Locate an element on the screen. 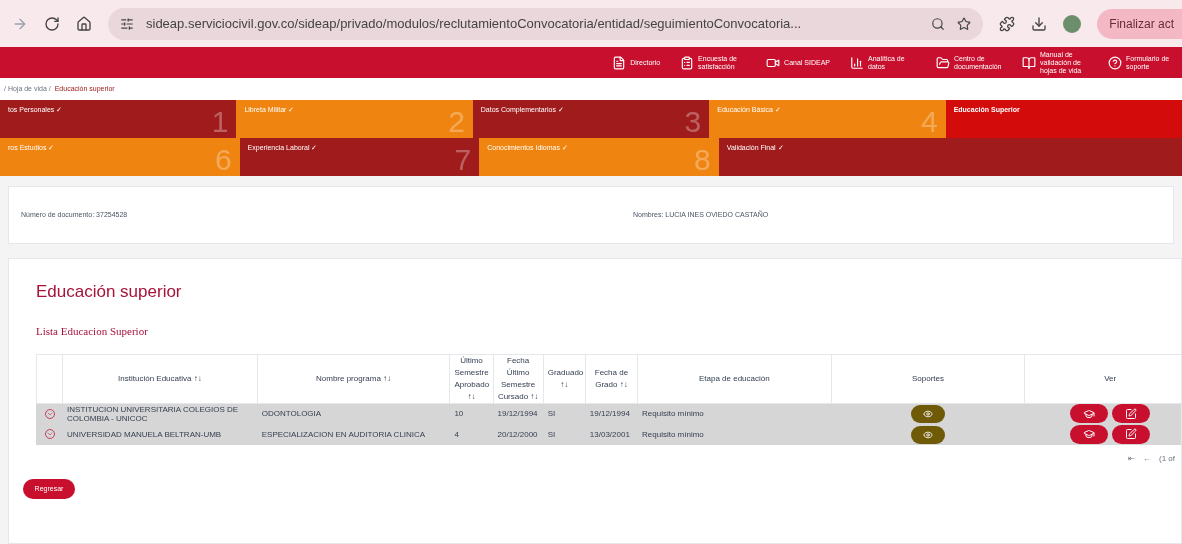  page-indicator: (1 of is located at coordinates (1167, 459).